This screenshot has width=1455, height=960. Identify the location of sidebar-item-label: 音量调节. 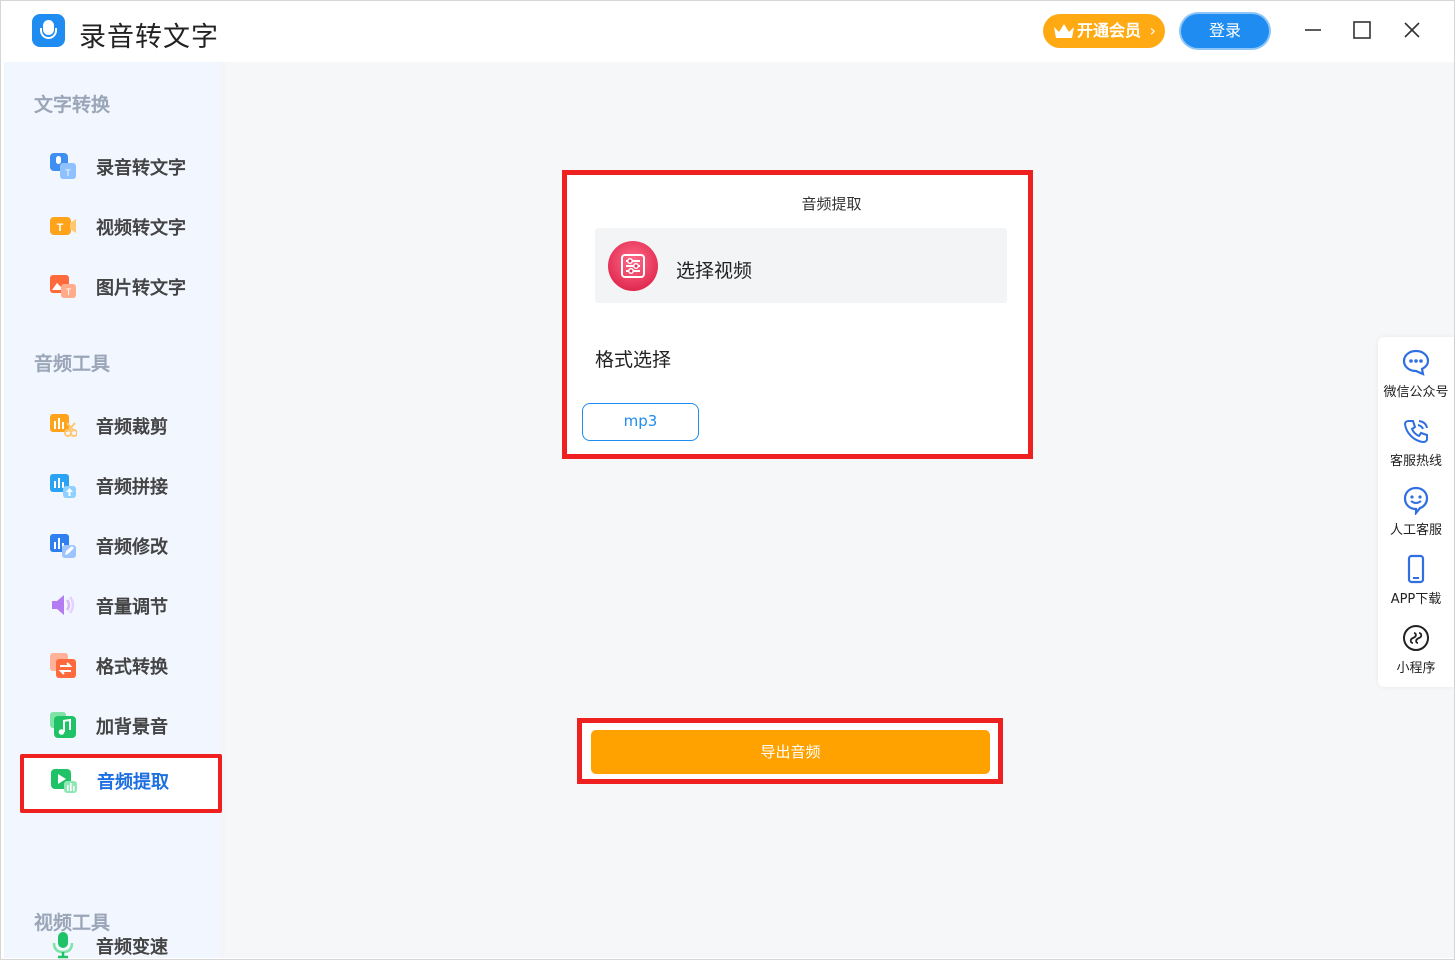
(132, 607).